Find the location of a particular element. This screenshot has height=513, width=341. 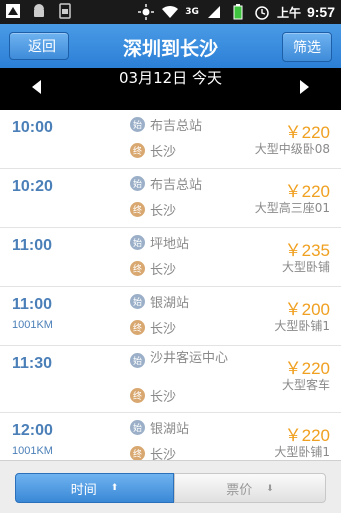

departure-station: 坪地站 is located at coordinates (170, 244).